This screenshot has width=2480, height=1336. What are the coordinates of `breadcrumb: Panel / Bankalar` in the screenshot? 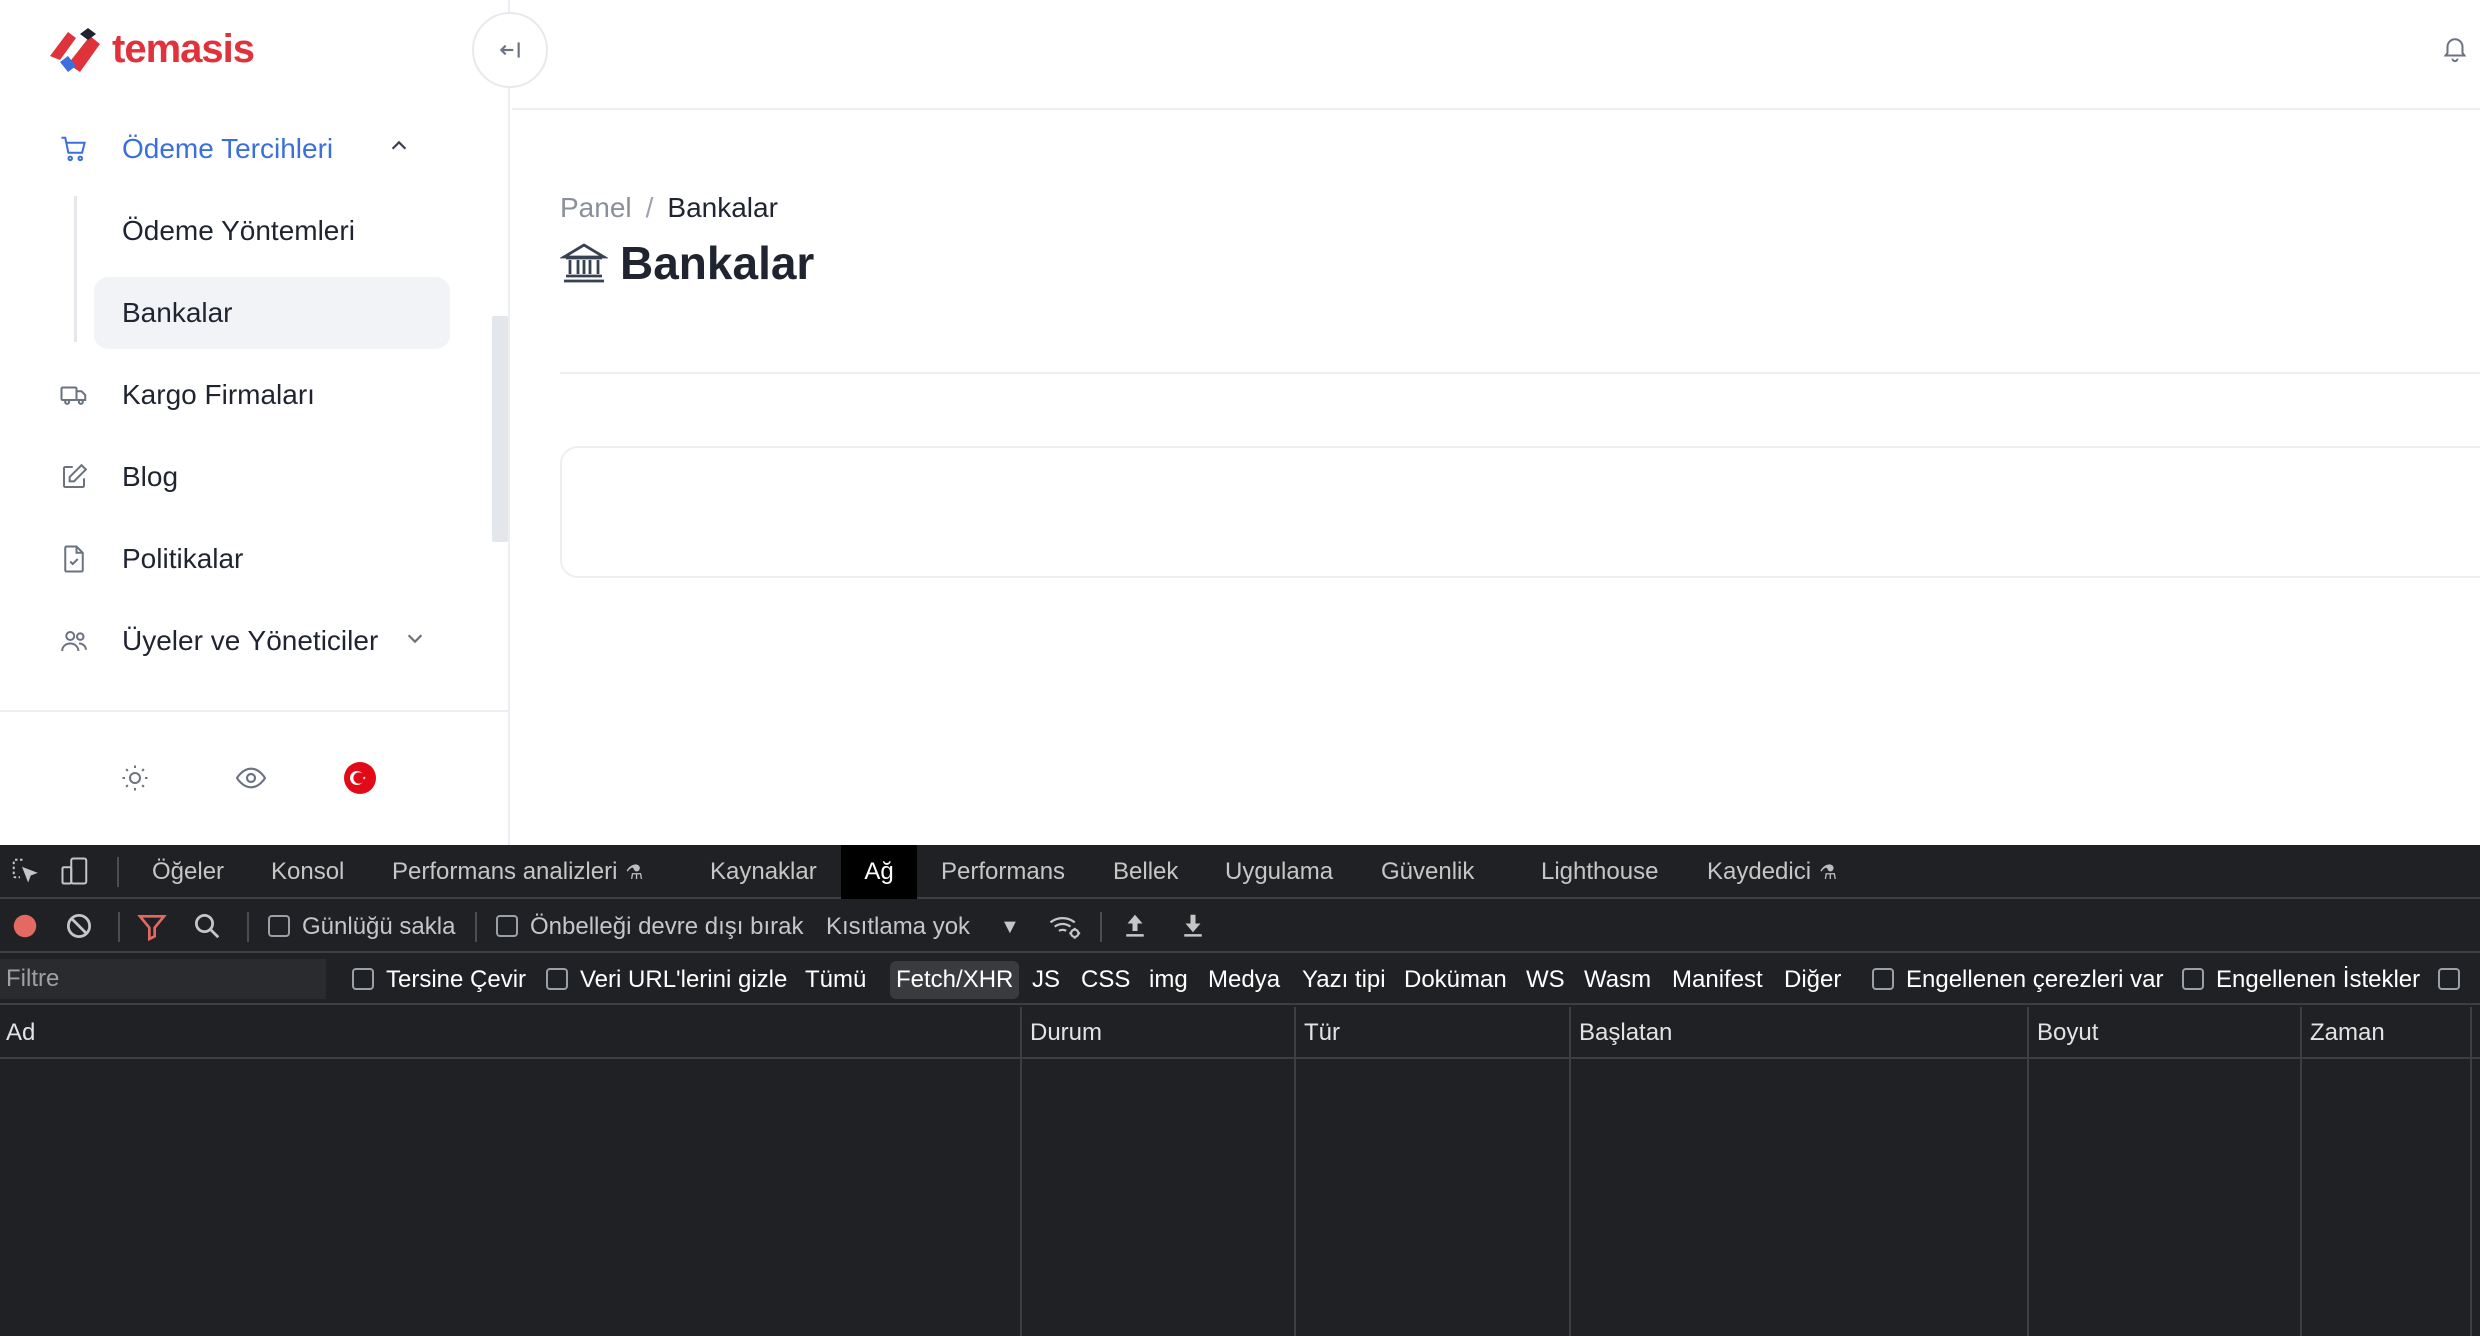 It's located at (669, 208).